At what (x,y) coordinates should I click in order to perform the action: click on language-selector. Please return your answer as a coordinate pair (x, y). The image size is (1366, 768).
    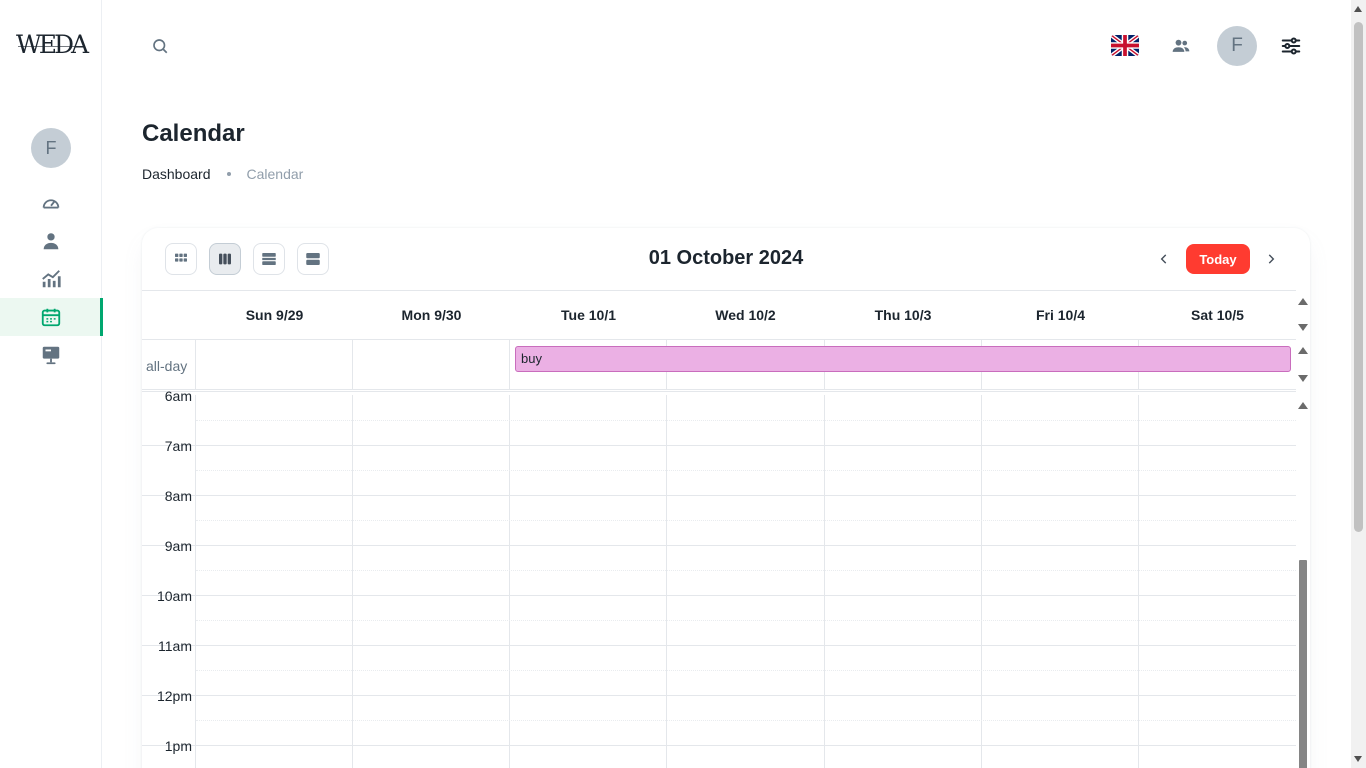
    Looking at the image, I should click on (1125, 45).